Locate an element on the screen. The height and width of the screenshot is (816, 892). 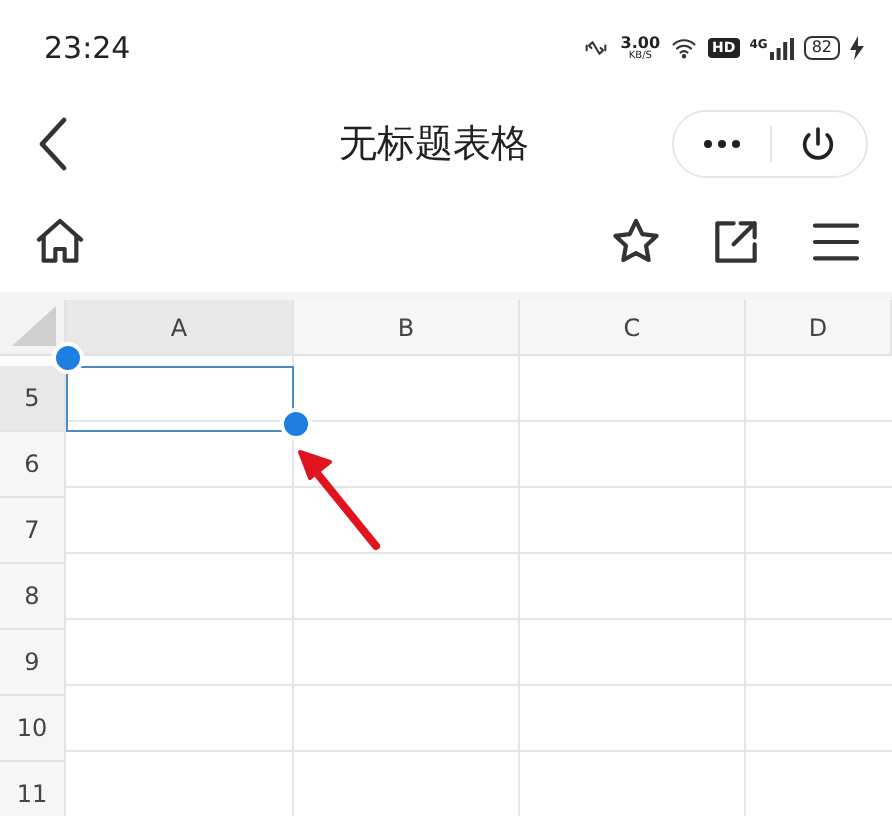
row-header: 8 is located at coordinates (33, 597).